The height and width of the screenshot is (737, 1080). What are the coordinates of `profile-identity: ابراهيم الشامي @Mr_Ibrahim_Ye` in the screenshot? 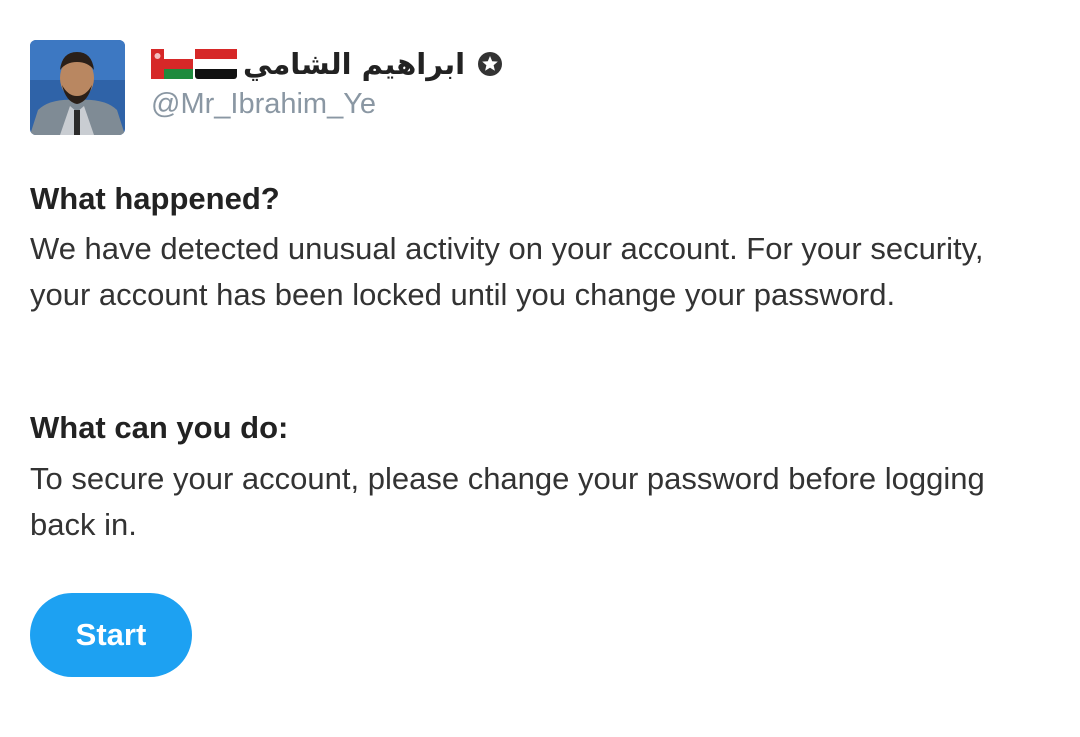 It's located at (327, 81).